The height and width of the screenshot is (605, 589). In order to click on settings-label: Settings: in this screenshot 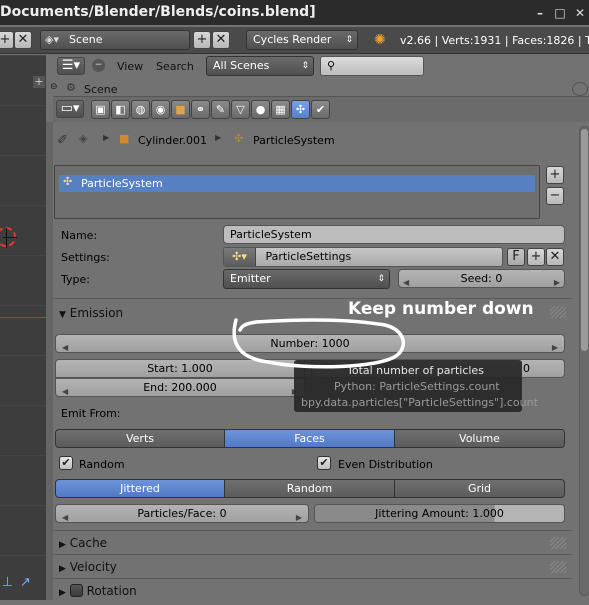, I will do `click(85, 257)`.